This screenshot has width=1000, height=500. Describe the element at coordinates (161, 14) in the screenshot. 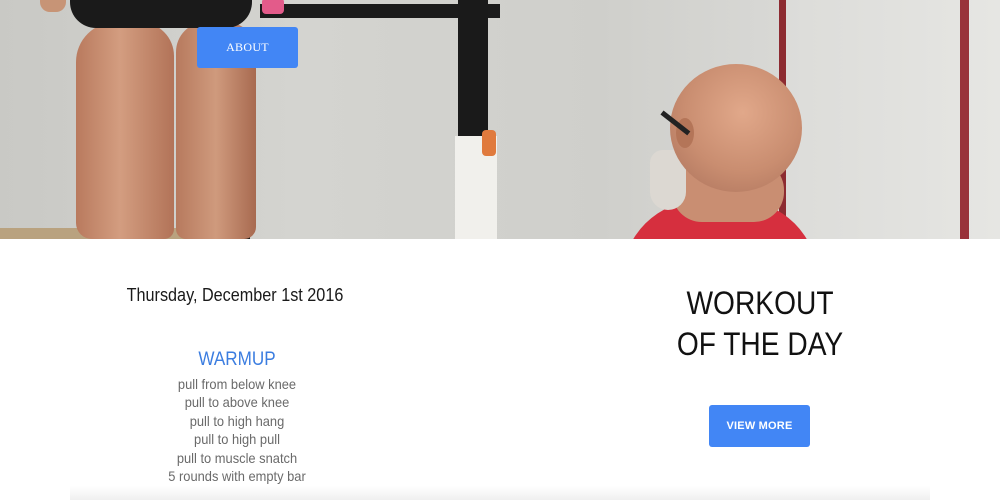

I see `hero-athlete-shorts` at that location.